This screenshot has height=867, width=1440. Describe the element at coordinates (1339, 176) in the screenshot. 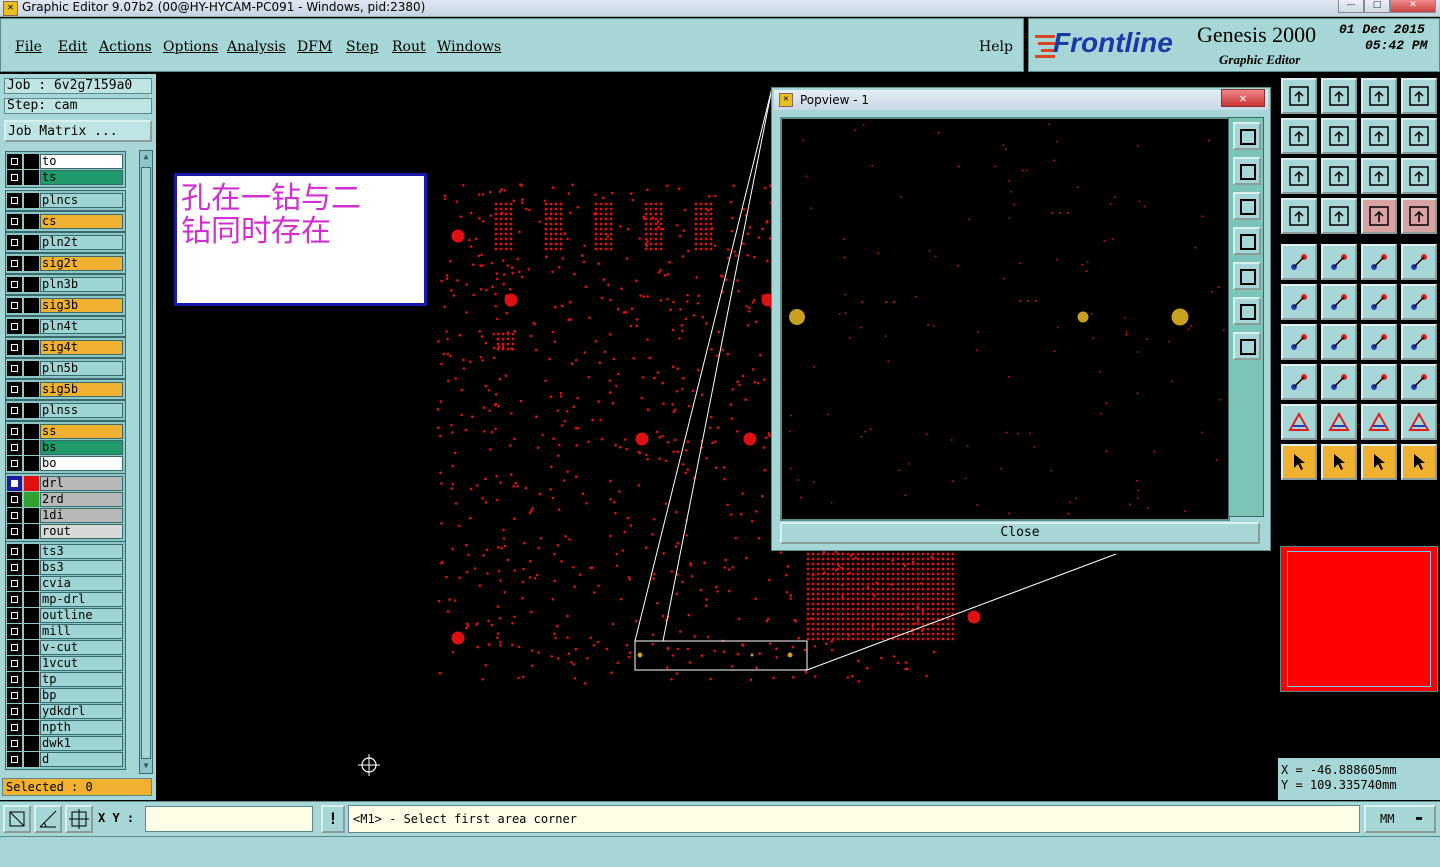

I see `fit-all-button` at that location.